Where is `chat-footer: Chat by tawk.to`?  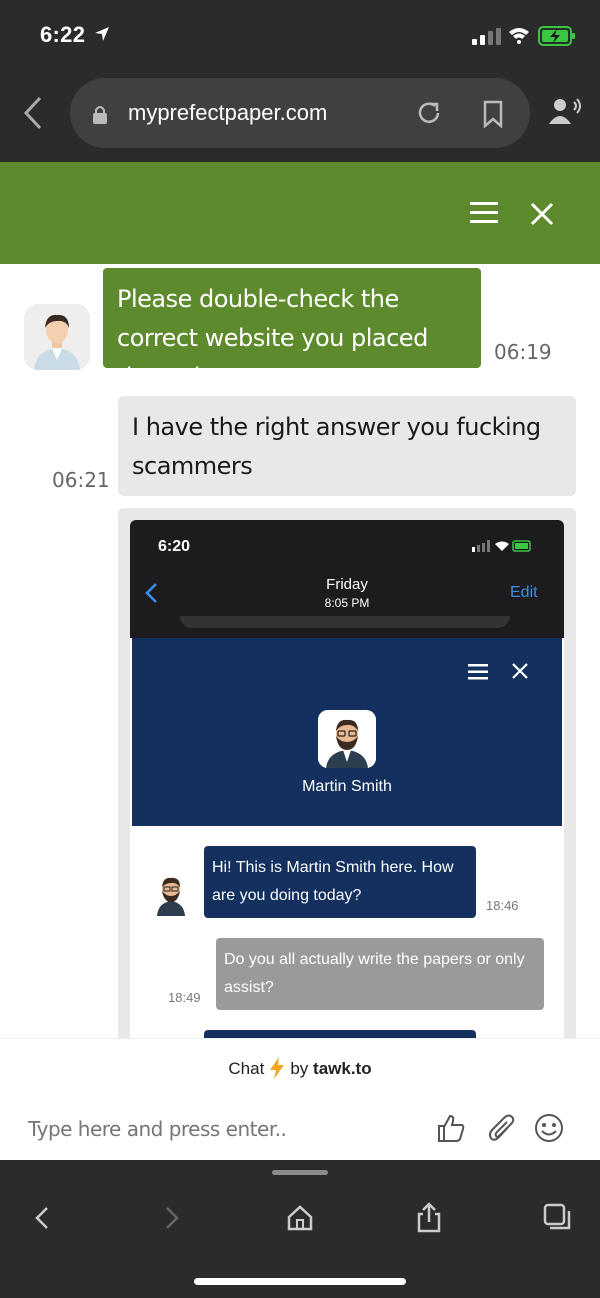 chat-footer: Chat by tawk.to is located at coordinates (300, 1099).